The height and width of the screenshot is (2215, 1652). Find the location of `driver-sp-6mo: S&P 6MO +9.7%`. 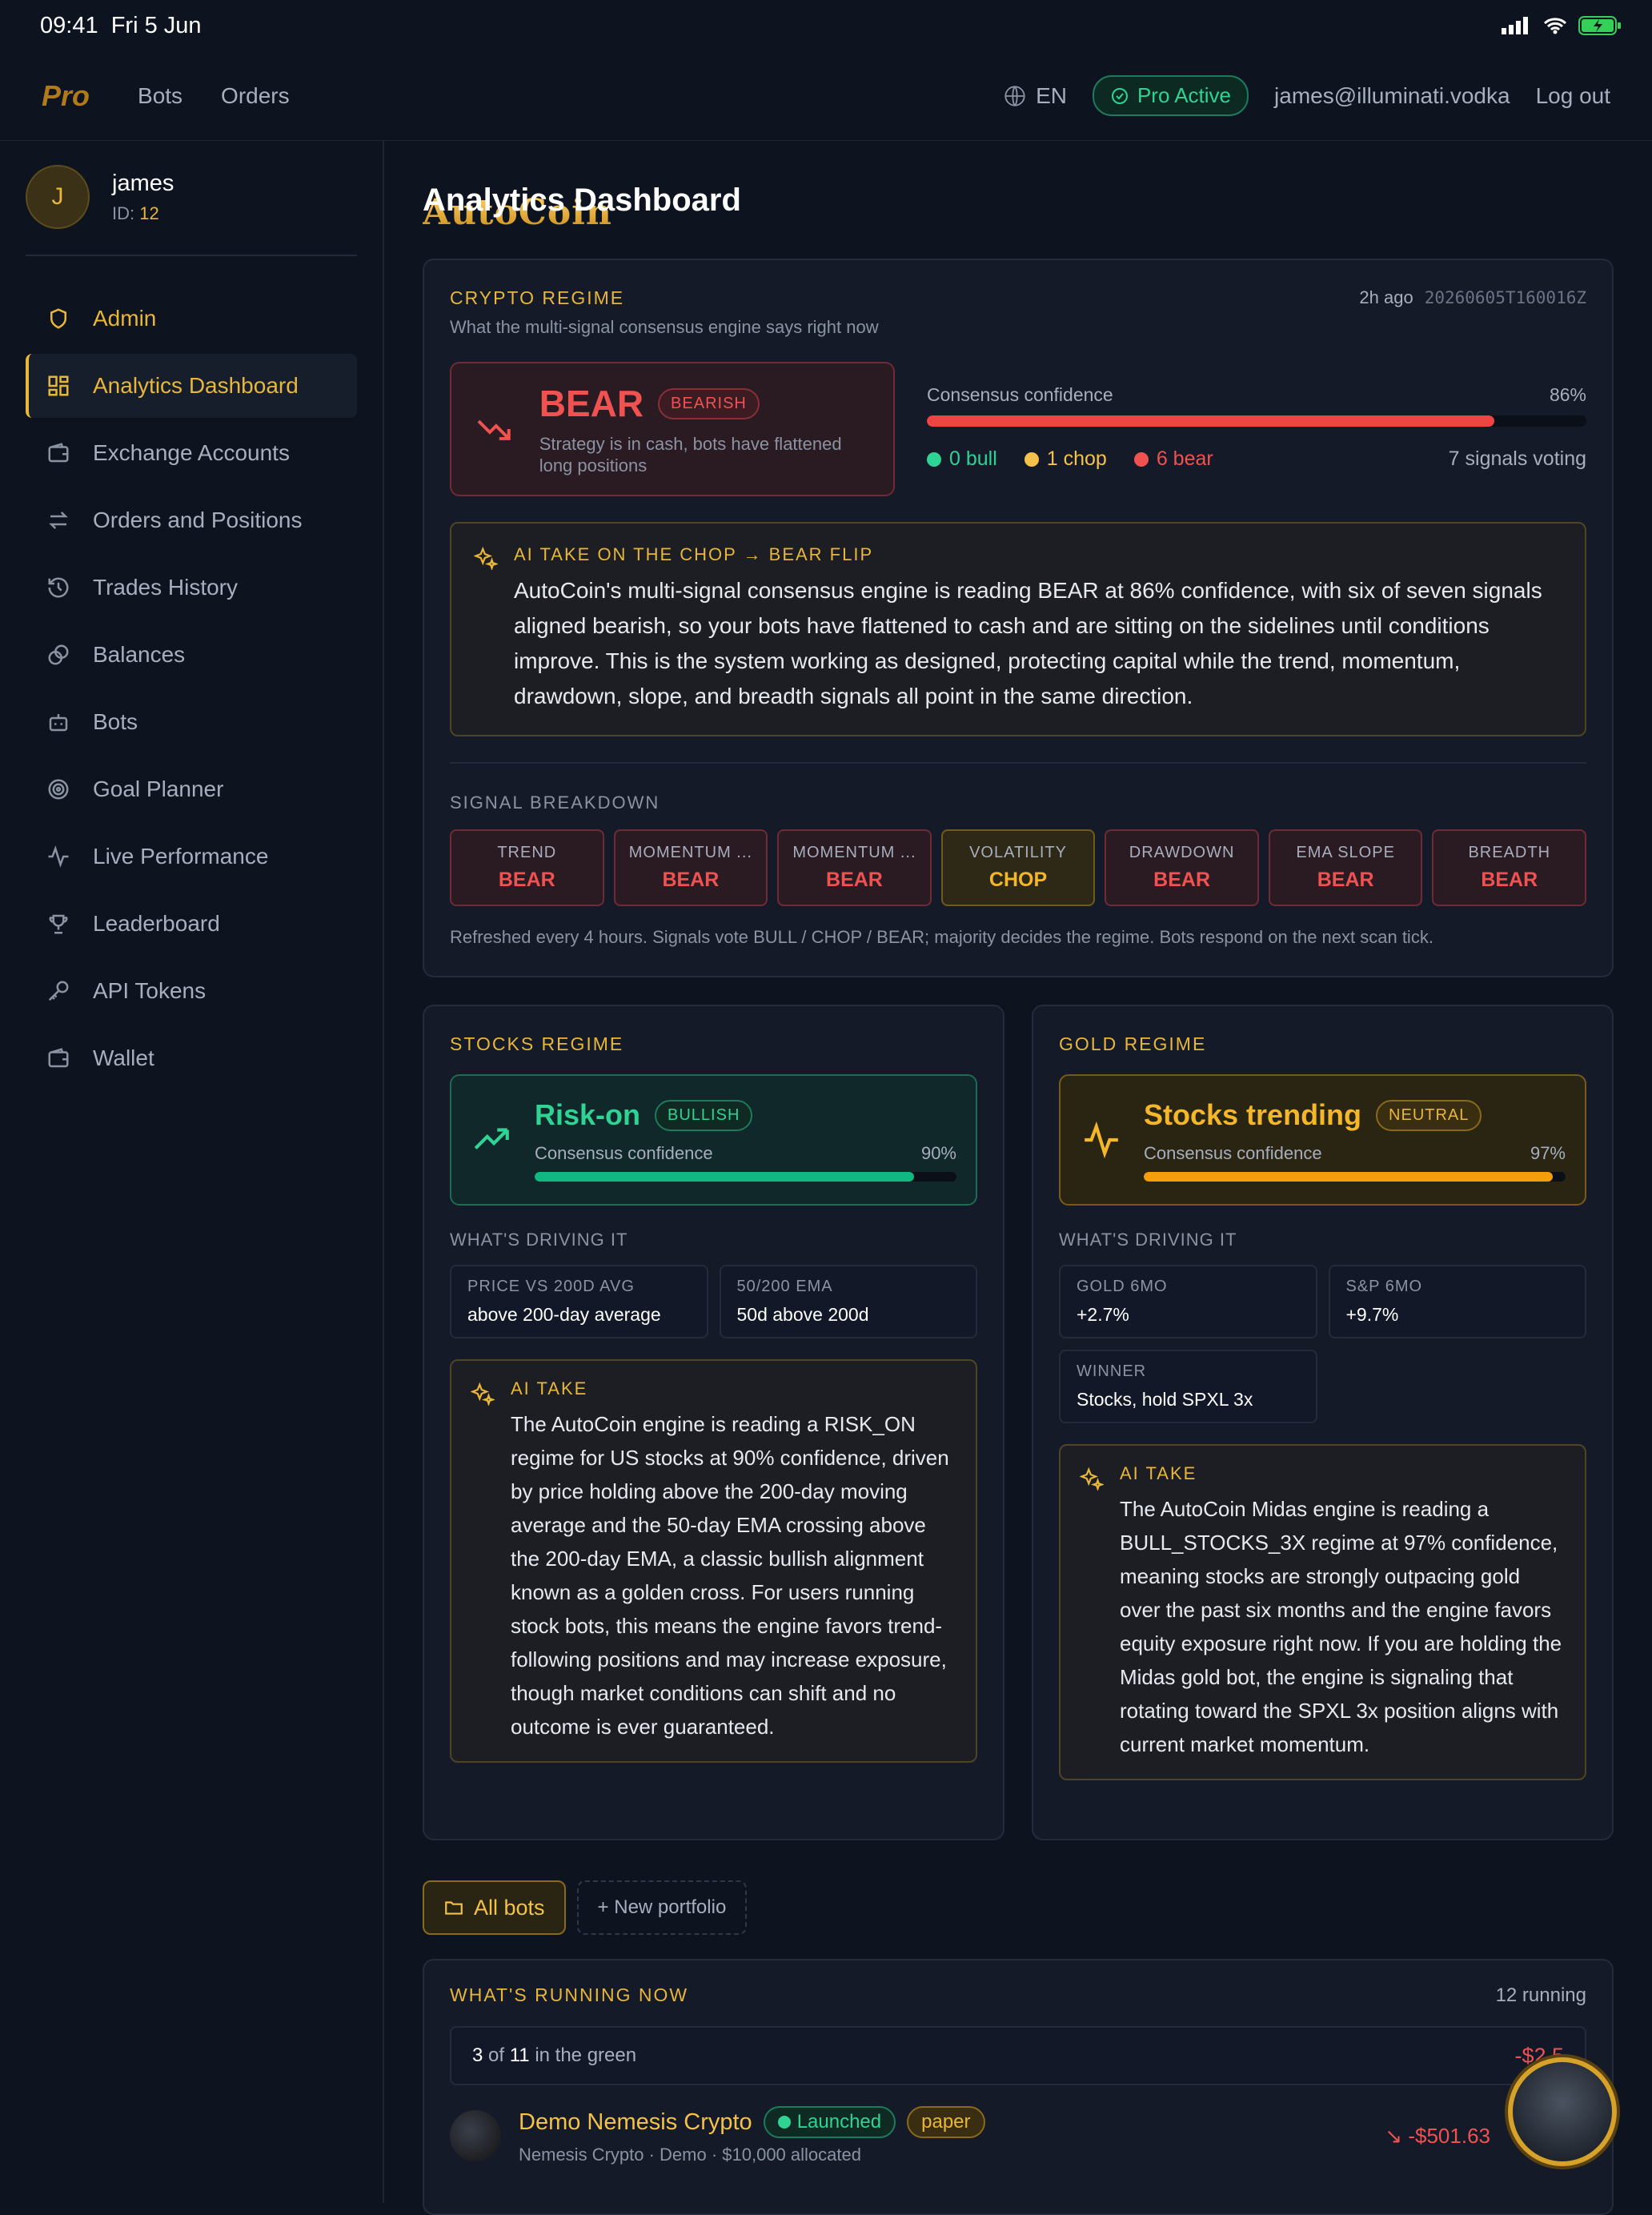

driver-sp-6mo: S&P 6MO +9.7% is located at coordinates (1457, 1301).